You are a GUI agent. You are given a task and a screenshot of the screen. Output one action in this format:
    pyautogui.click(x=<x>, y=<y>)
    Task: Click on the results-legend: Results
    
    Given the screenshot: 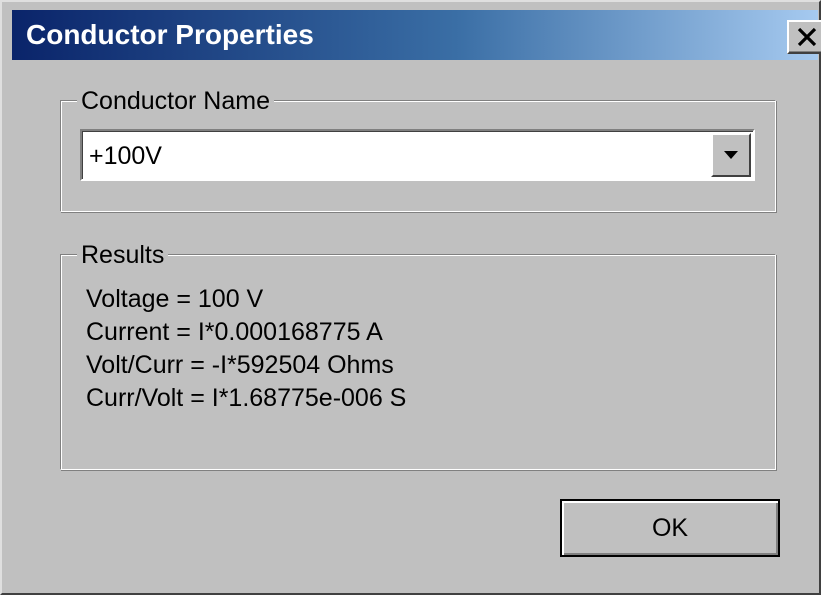 What is the action you would take?
    pyautogui.click(x=123, y=255)
    